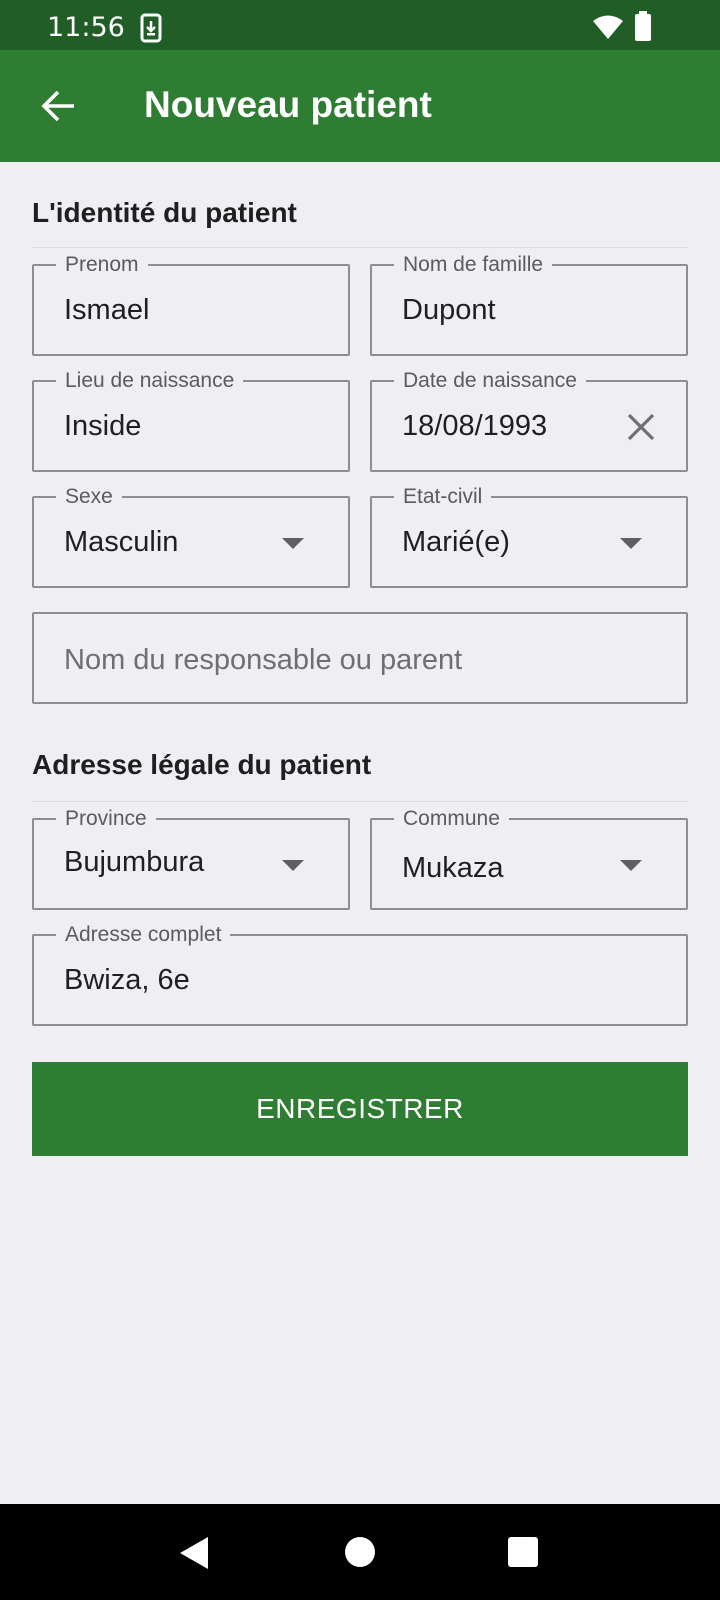 This screenshot has width=720, height=1600. What do you see at coordinates (529, 304) in the screenshot?
I see `last-name-field: Nom de famille Dupont` at bounding box center [529, 304].